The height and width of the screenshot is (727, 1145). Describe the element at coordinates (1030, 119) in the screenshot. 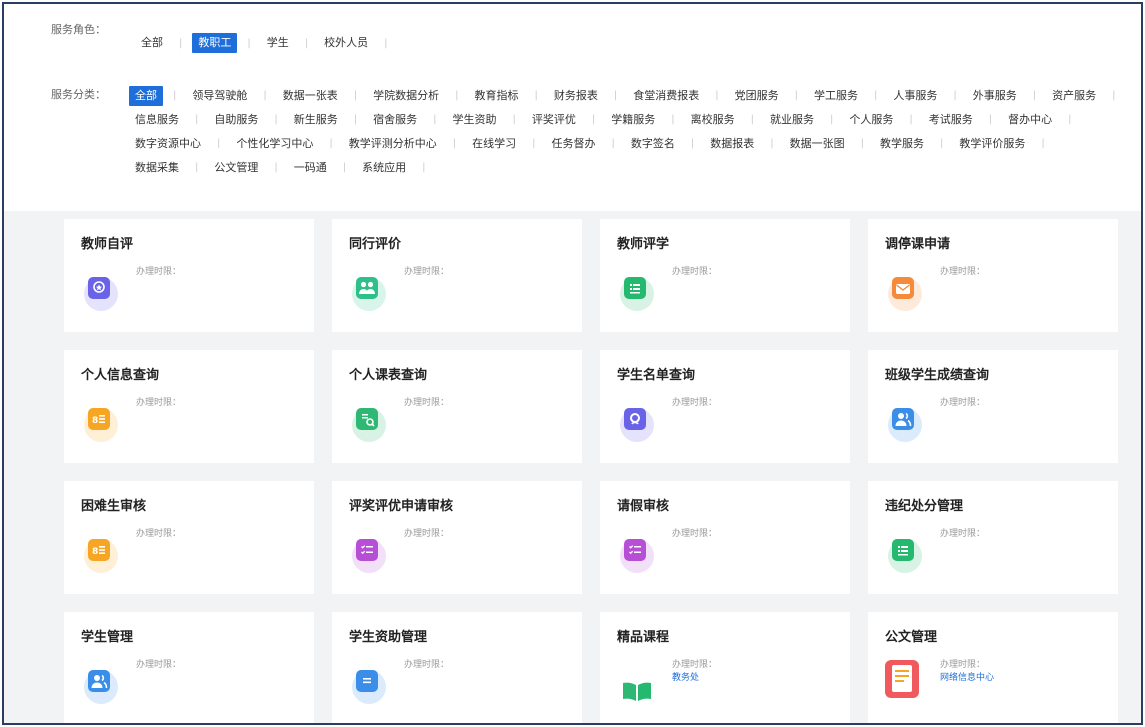

I see `category-filter-item-label: 督办中心` at that location.